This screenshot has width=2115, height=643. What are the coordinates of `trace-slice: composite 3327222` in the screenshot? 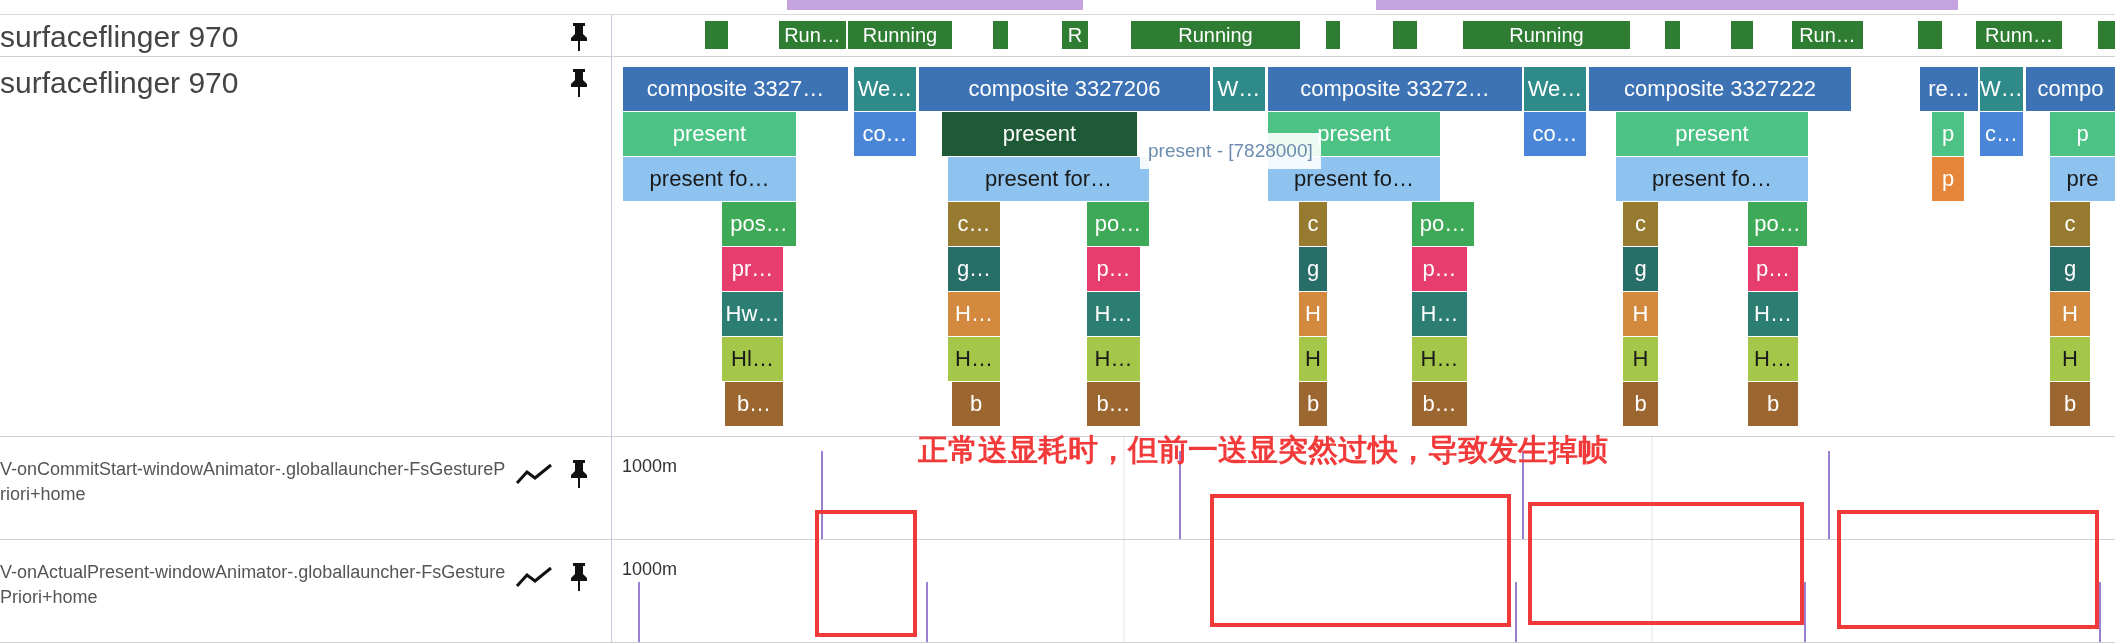 It's located at (1720, 89).